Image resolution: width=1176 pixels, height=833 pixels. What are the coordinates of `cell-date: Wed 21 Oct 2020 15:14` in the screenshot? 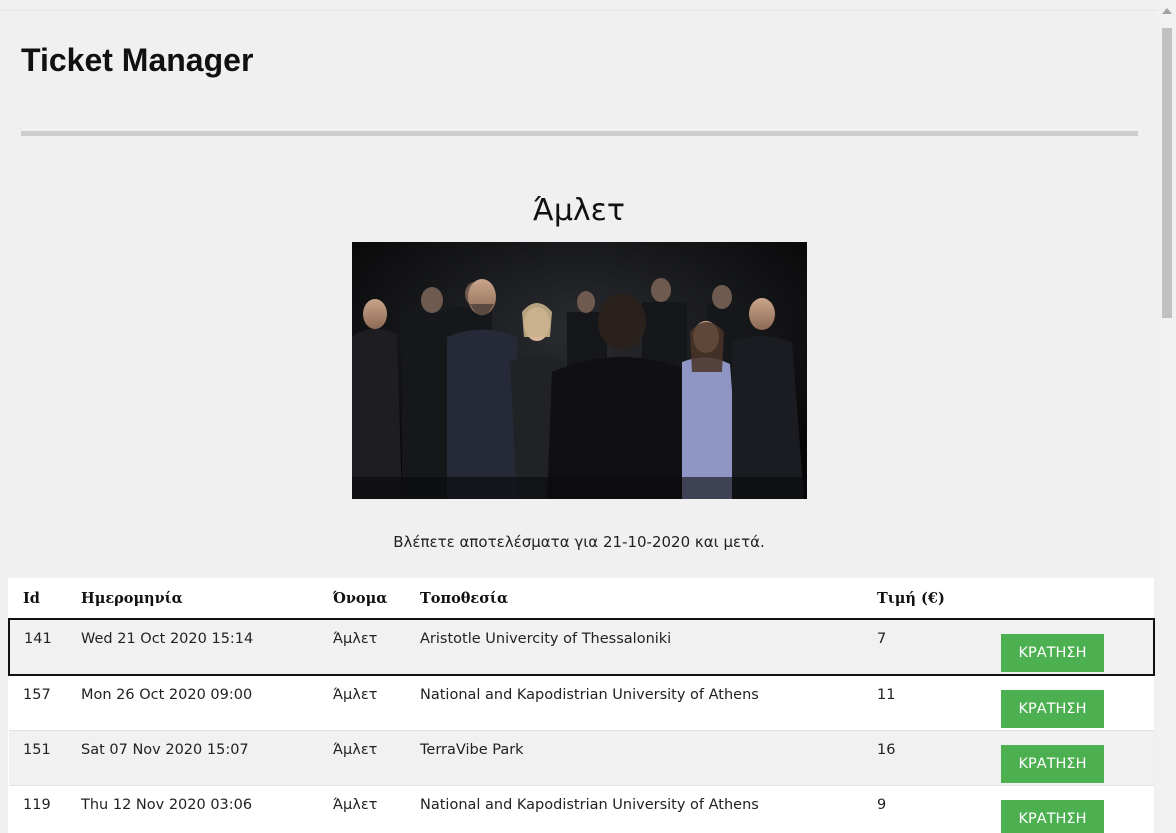 It's located at (193, 647).